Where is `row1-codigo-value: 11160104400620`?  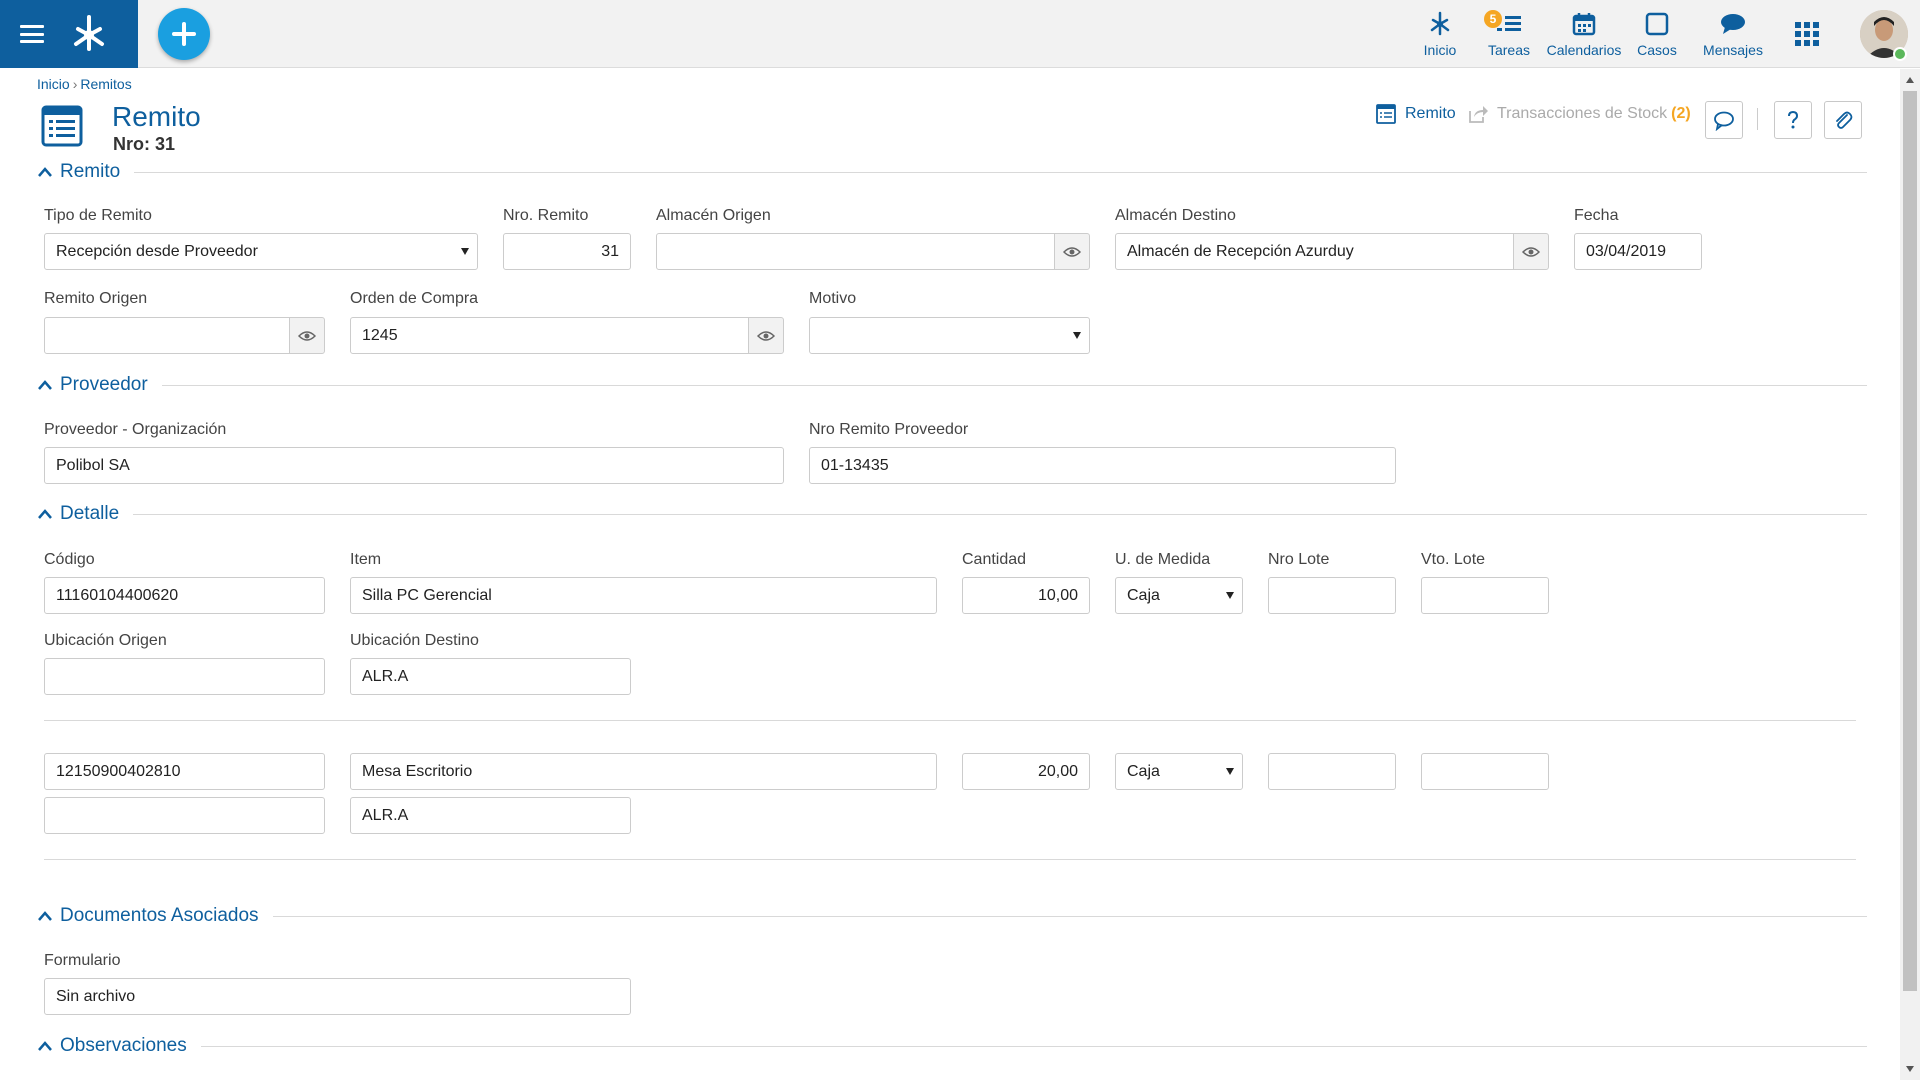 row1-codigo-value: 11160104400620 is located at coordinates (117, 595).